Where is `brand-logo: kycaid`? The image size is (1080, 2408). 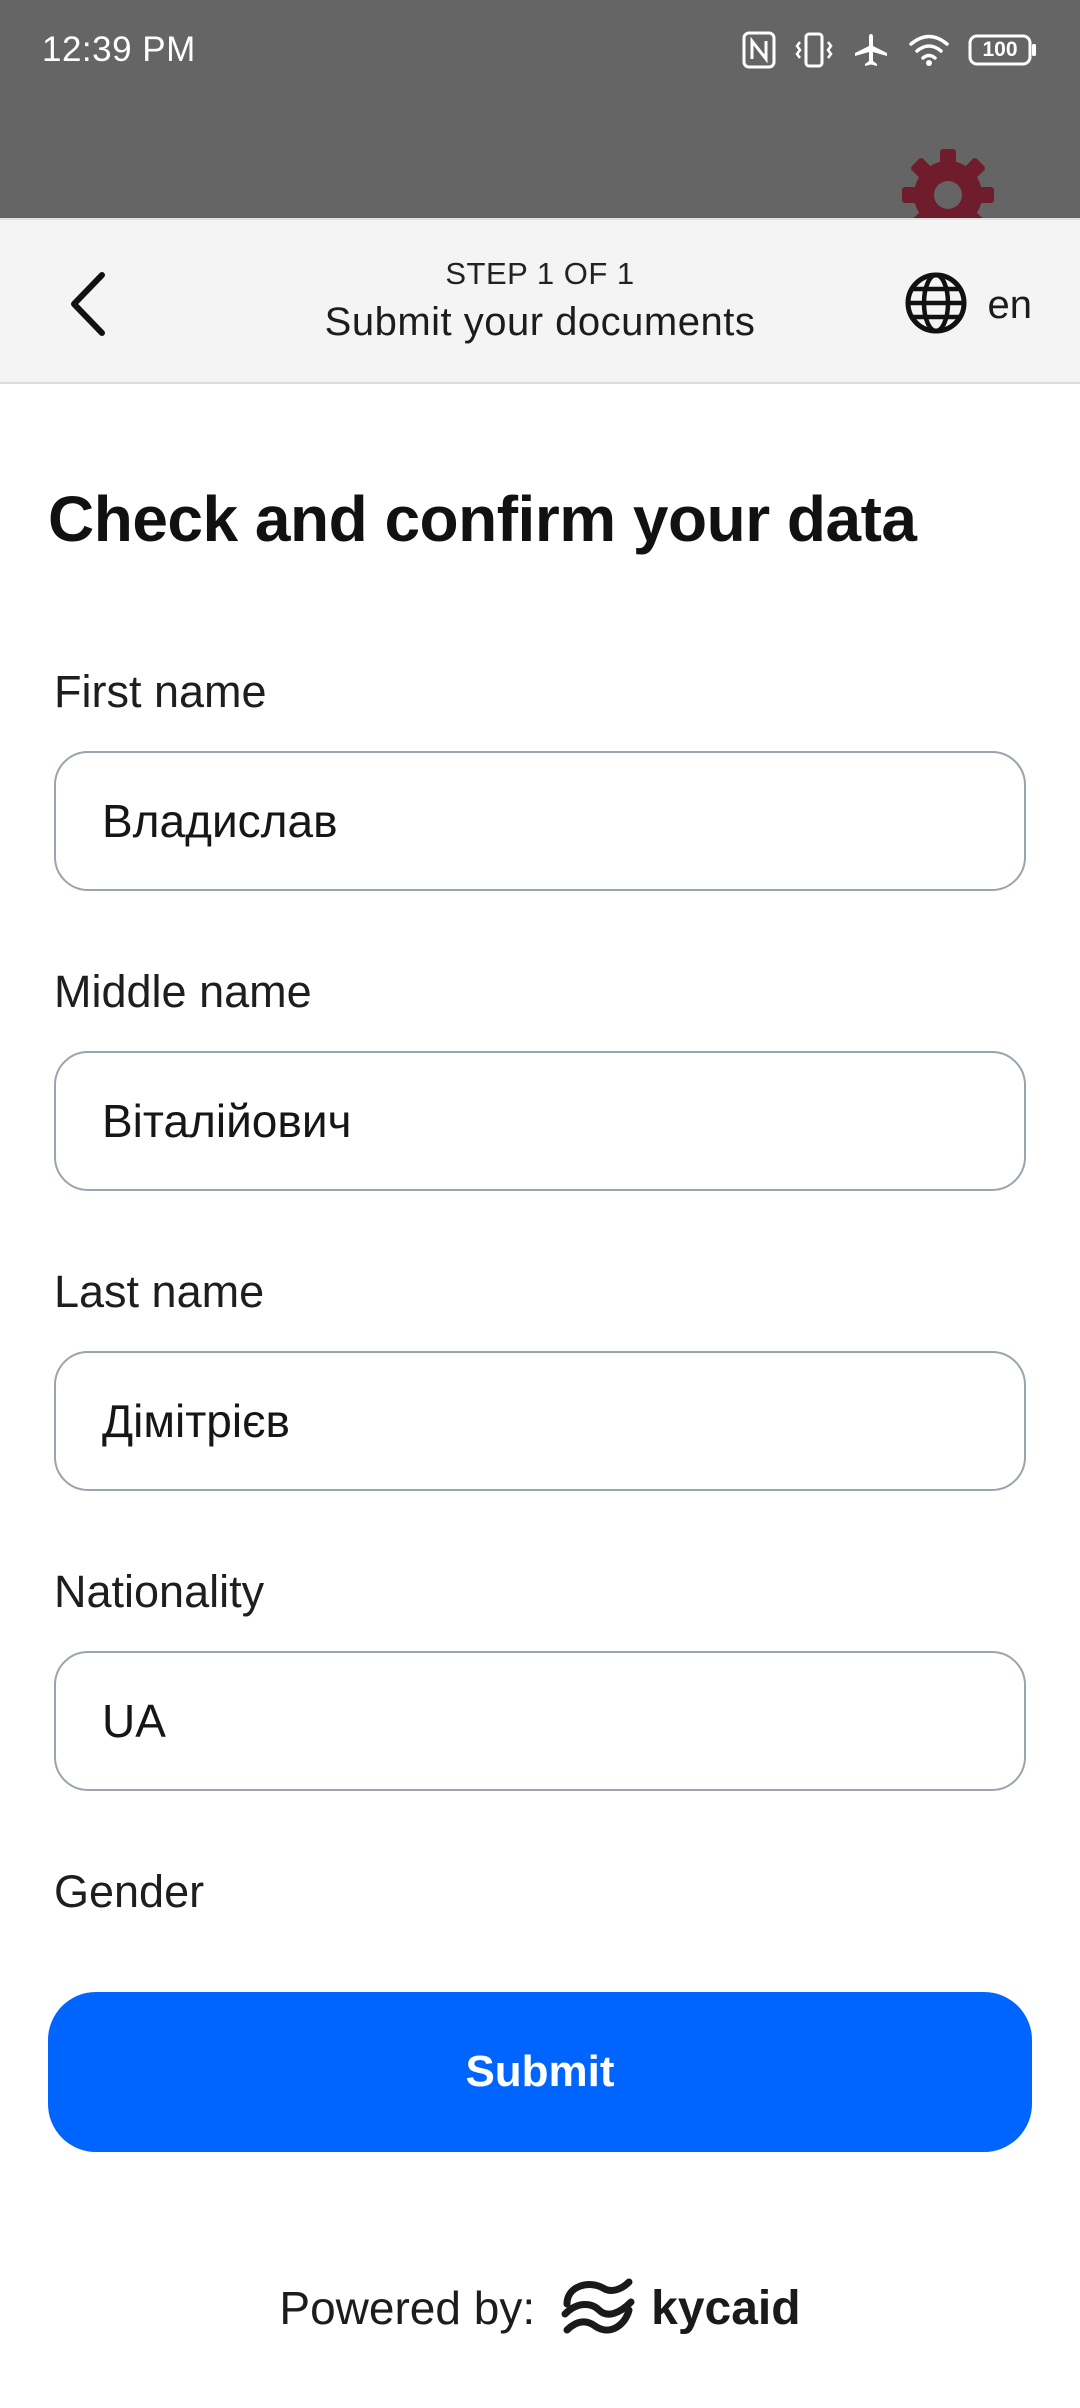 brand-logo: kycaid is located at coordinates (680, 2308).